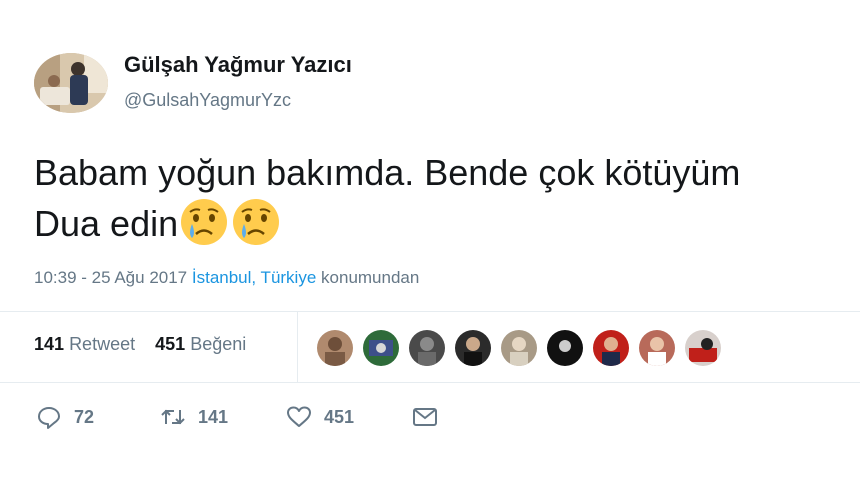 The width and height of the screenshot is (860, 480). Describe the element at coordinates (207, 100) in the screenshot. I see `user-handle: @GulsahYagmurYzc` at that location.